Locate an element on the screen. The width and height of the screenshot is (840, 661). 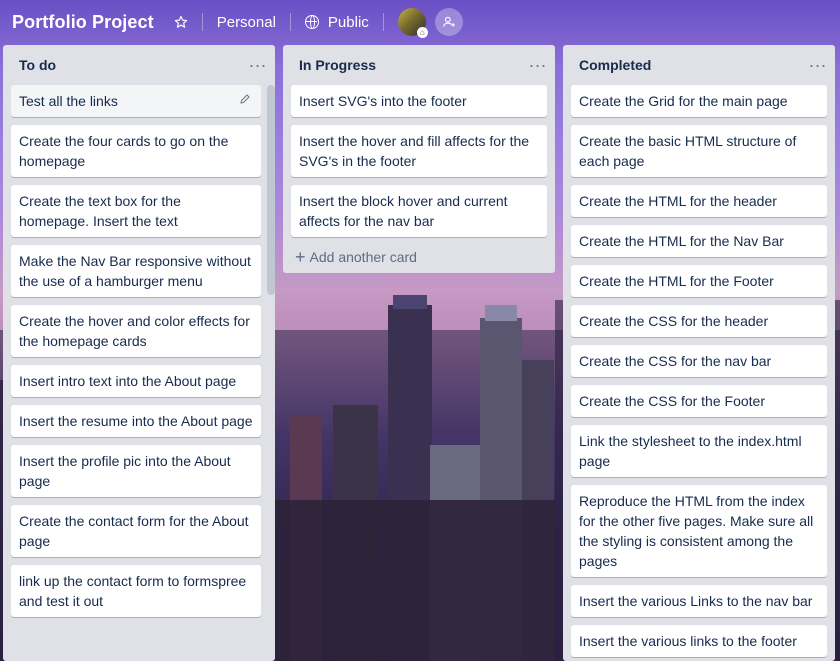
visibility-button: Public is located at coordinates (336, 22).